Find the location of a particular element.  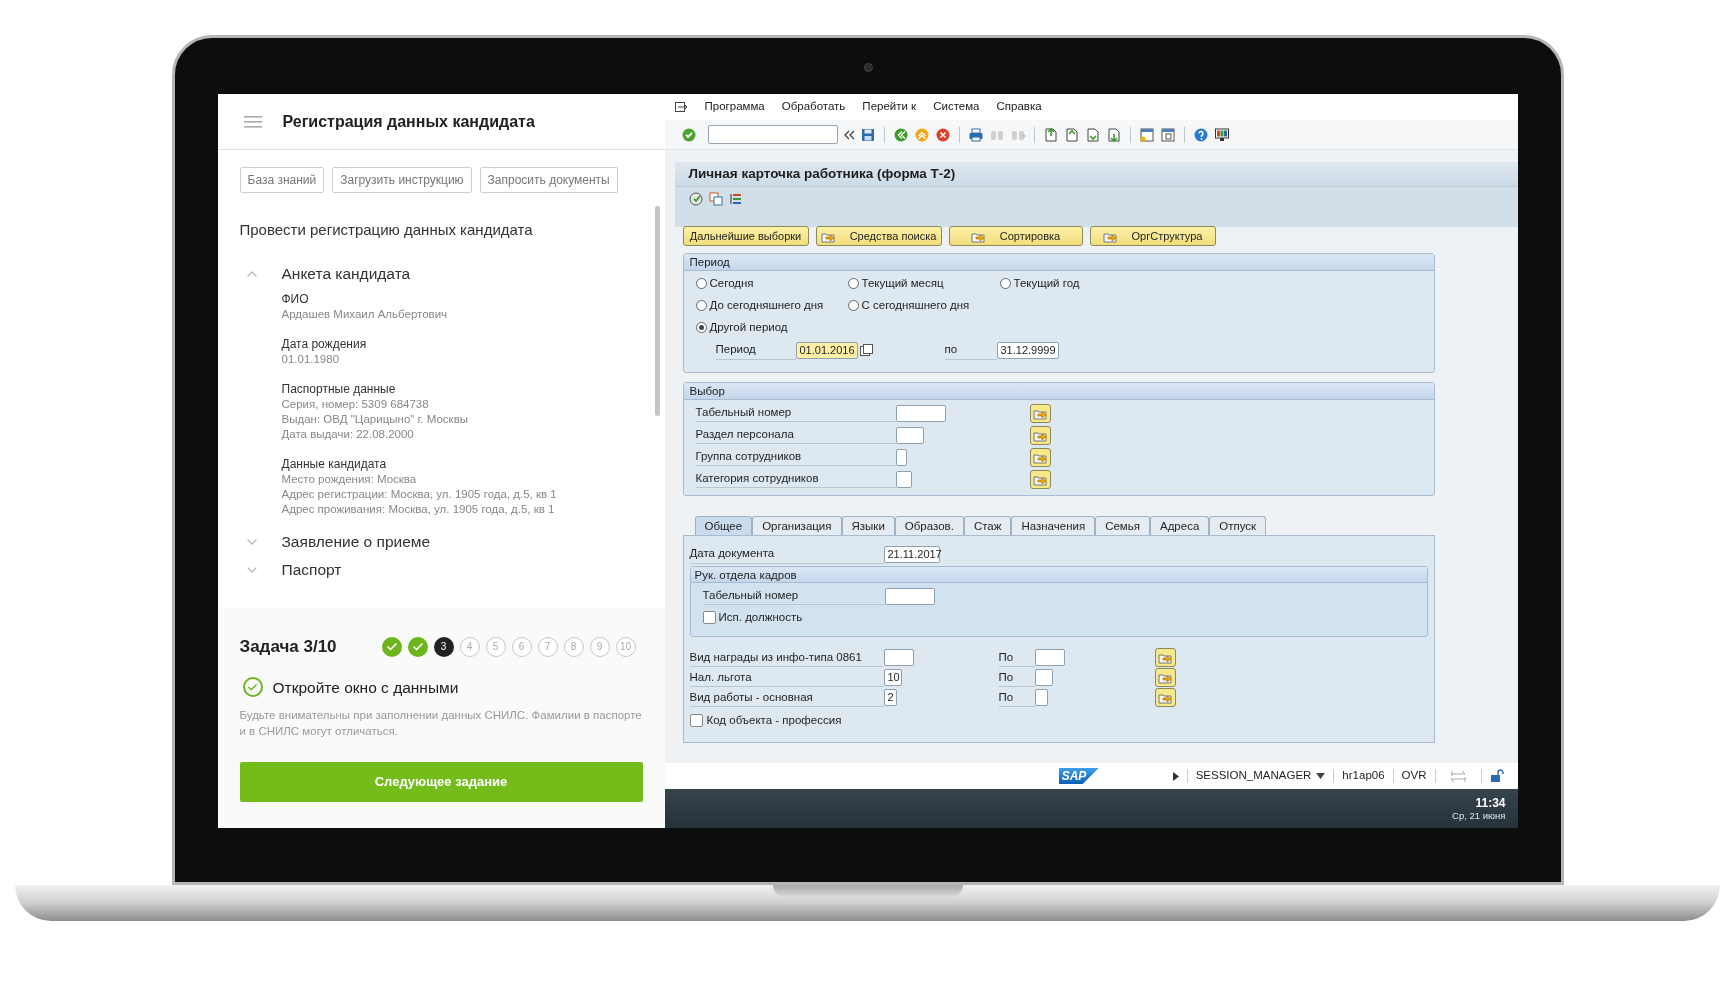

date-field: 01.01.2016 is located at coordinates (826, 350).